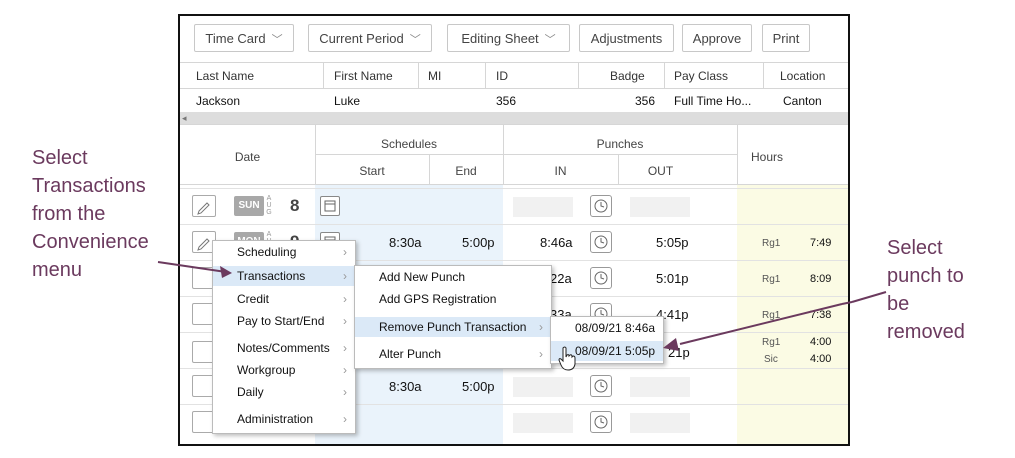 This screenshot has height=458, width=1015. I want to click on annotation-arrows, so click(522, 306).